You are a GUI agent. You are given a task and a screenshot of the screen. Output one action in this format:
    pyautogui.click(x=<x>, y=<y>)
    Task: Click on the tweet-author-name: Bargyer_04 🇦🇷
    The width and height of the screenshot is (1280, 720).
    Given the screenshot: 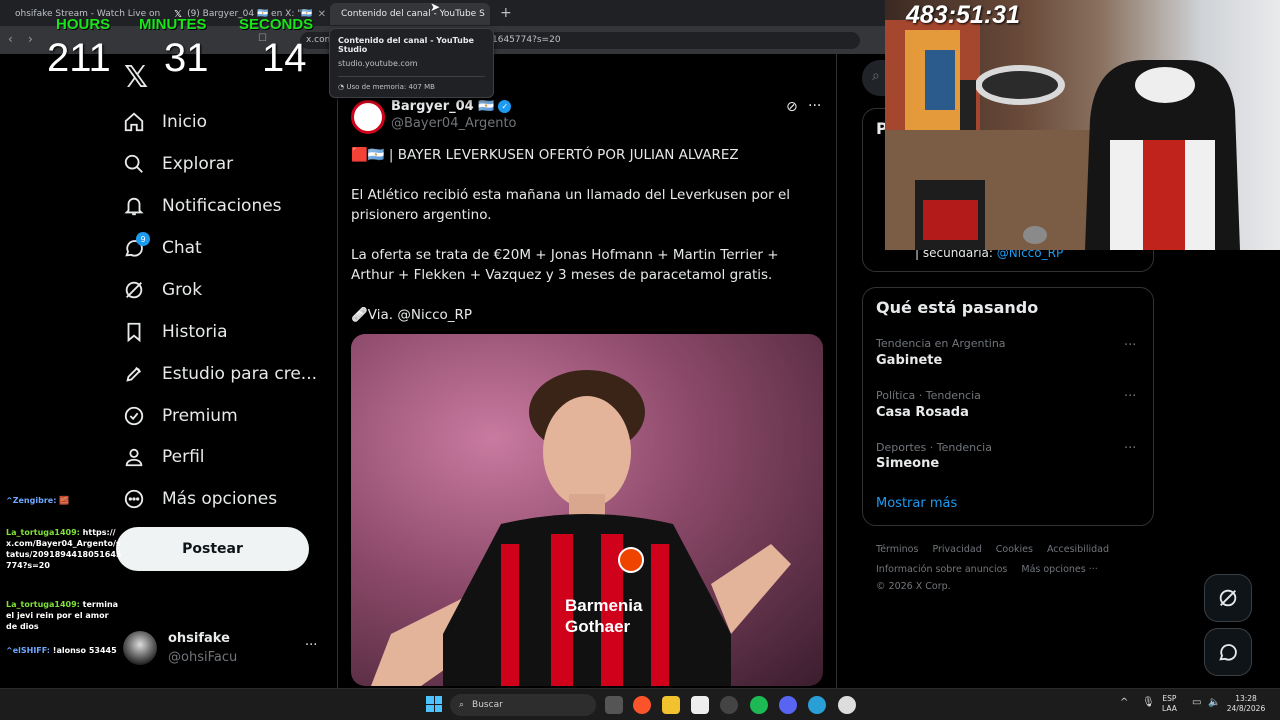 What is the action you would take?
    pyautogui.click(x=443, y=106)
    